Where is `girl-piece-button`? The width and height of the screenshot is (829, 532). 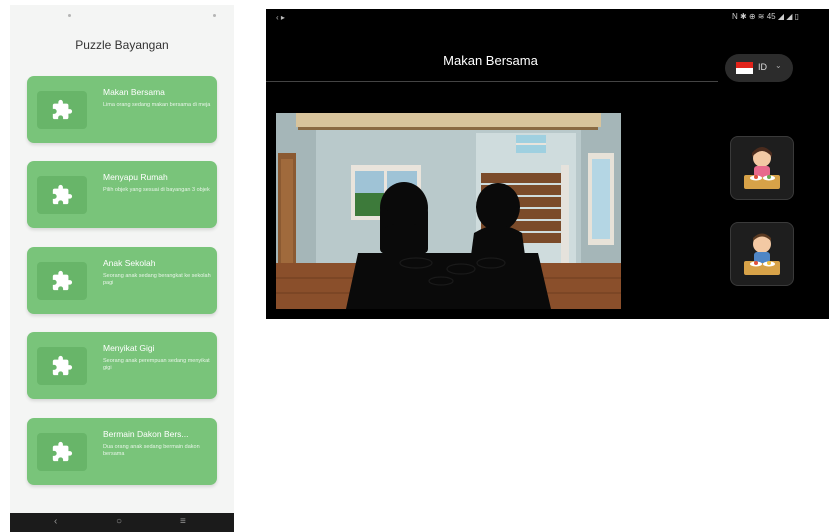 girl-piece-button is located at coordinates (762, 168).